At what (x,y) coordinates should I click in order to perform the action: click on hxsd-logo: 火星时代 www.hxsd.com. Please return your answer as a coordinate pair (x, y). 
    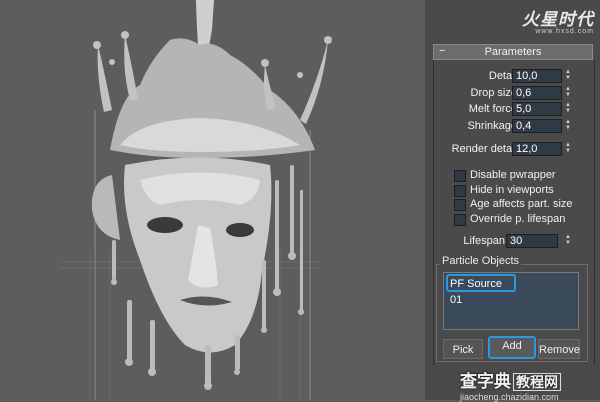
    Looking at the image, I should click on (539, 22).